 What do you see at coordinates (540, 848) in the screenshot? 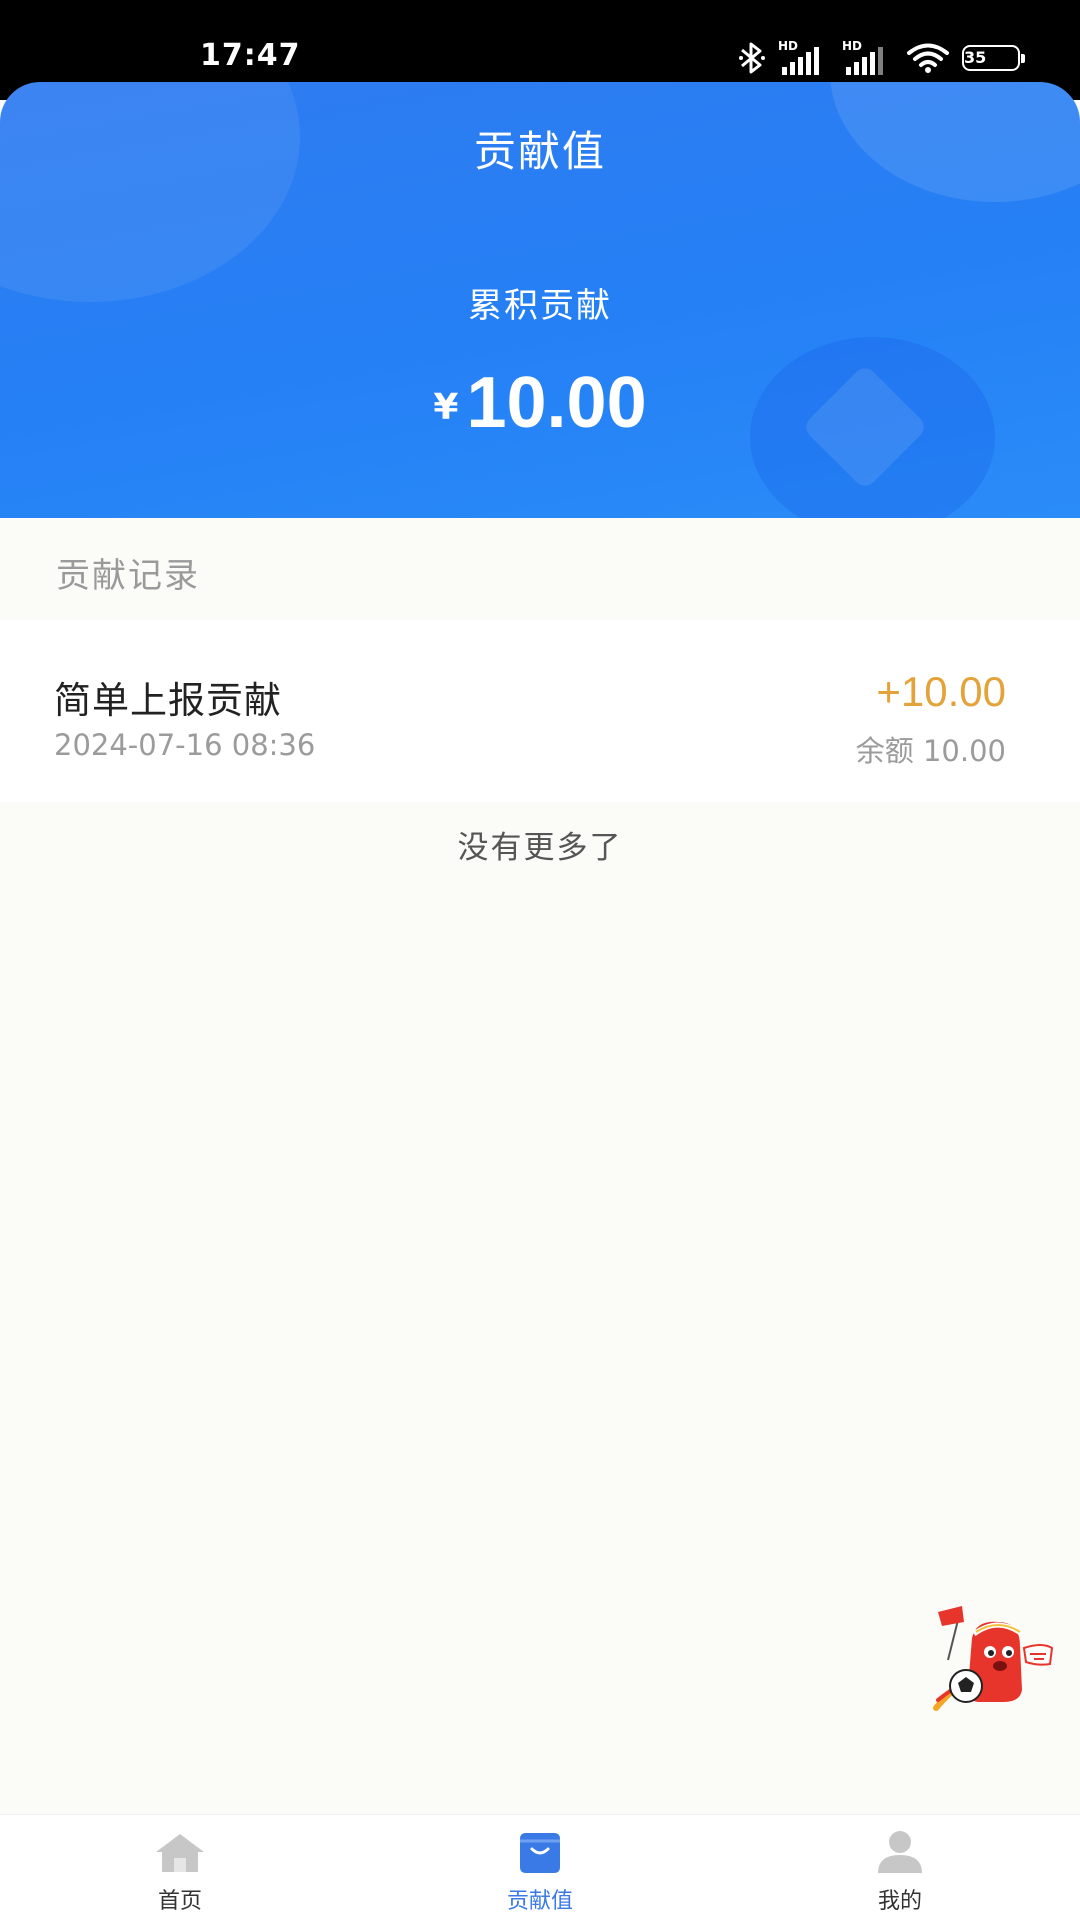
I see `list-end-text: 没有更多了` at bounding box center [540, 848].